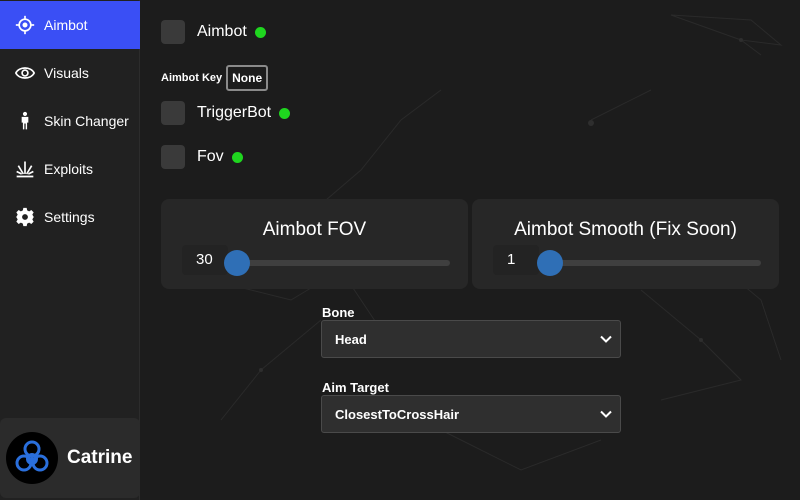  What do you see at coordinates (237, 157) in the screenshot?
I see `fov-status-dot` at bounding box center [237, 157].